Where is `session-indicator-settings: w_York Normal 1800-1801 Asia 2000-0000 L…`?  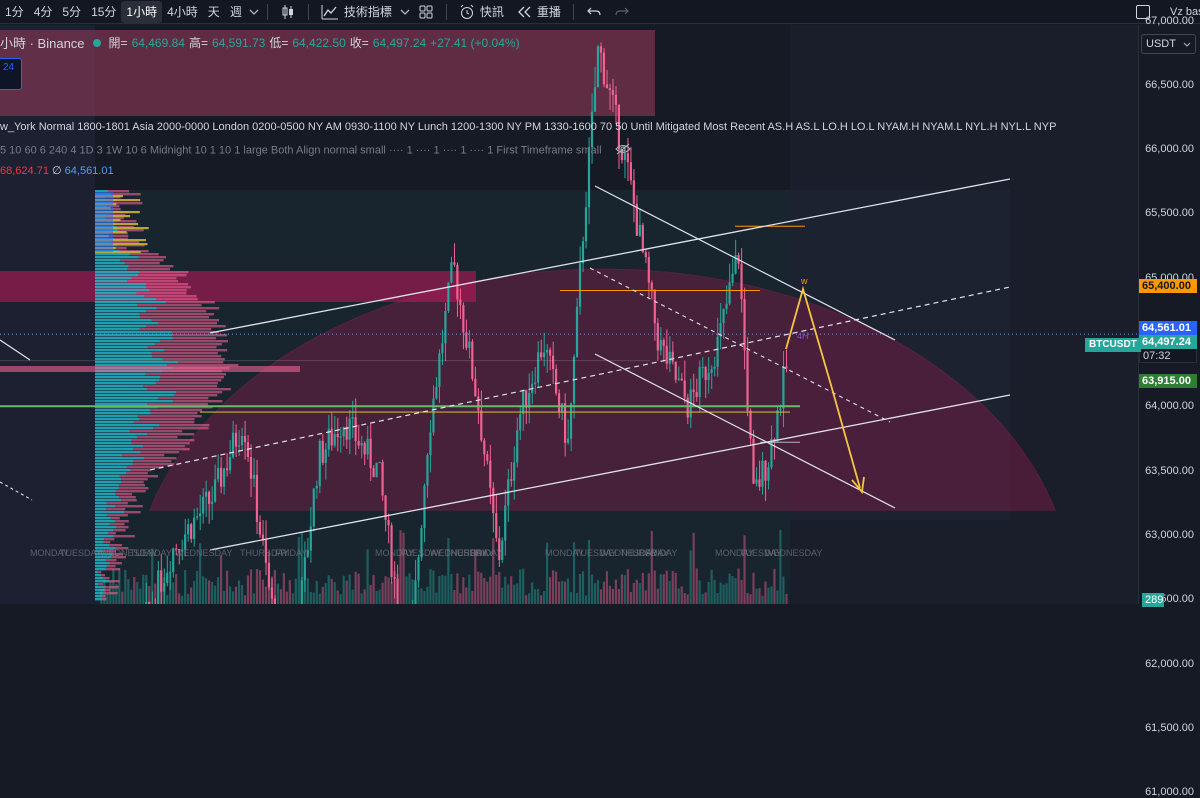 session-indicator-settings: w_York Normal 1800-1801 Asia 2000-0000 L… is located at coordinates (528, 127).